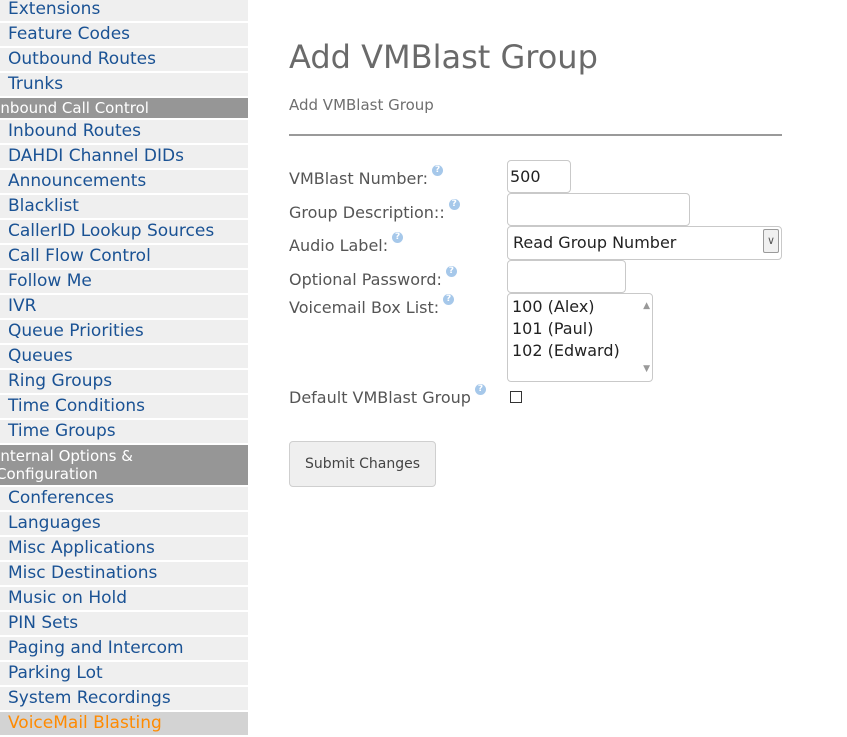 The height and width of the screenshot is (737, 847). What do you see at coordinates (646, 306) in the screenshot?
I see `scroll-up-icon: ▲` at bounding box center [646, 306].